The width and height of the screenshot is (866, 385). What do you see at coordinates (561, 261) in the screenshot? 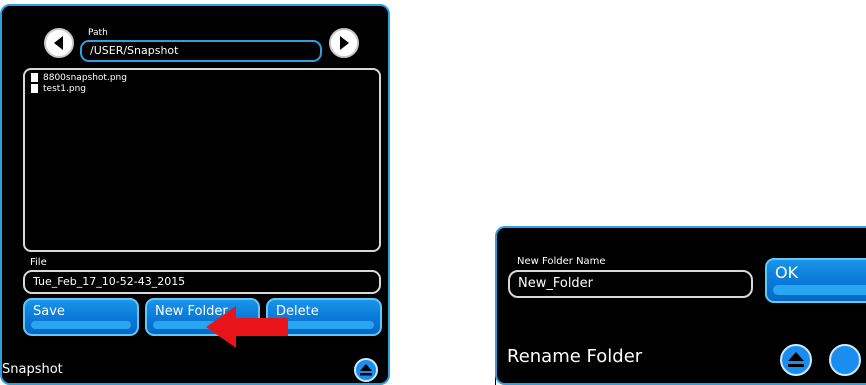
I see `new-folder-name-label: New Folder Name` at bounding box center [561, 261].